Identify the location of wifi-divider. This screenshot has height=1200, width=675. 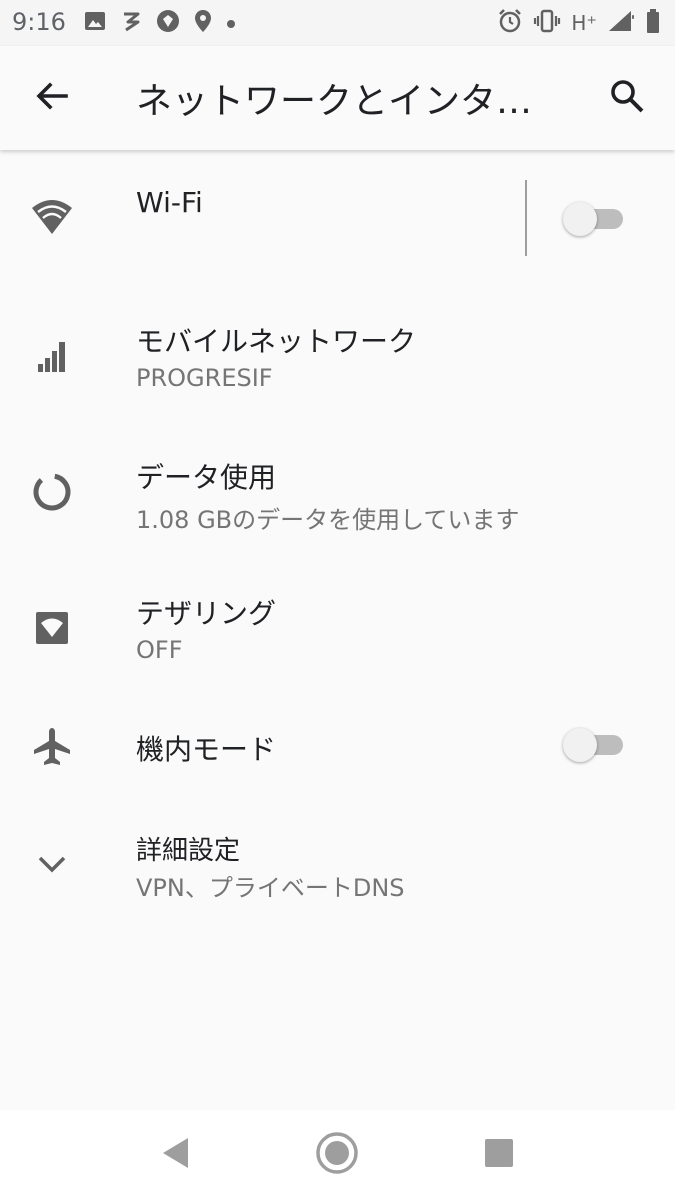
(526, 218).